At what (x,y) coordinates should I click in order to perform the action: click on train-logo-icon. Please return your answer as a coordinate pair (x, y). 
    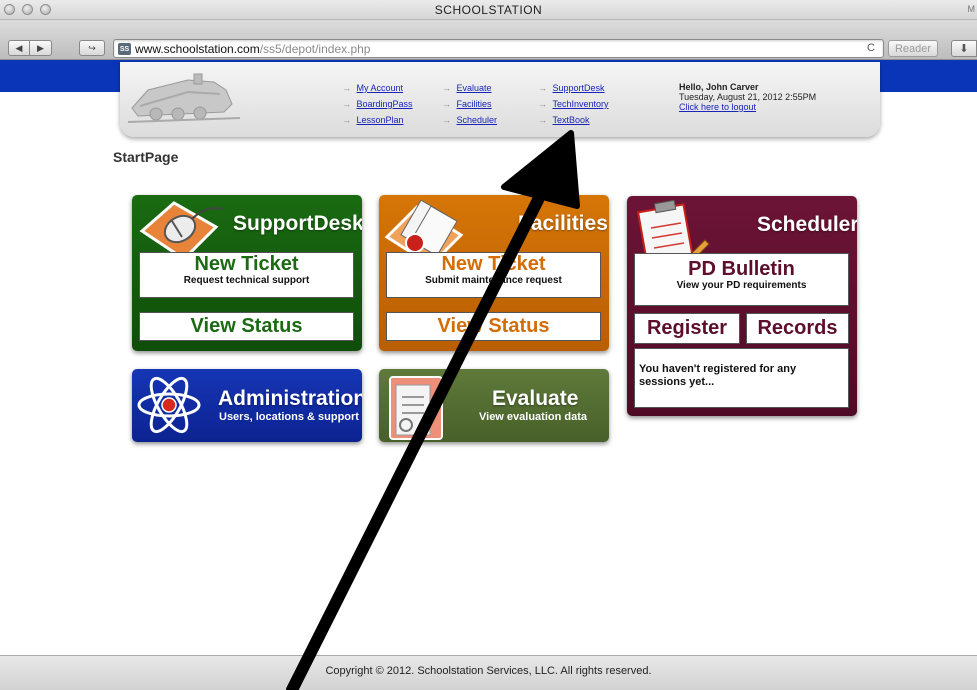
    Looking at the image, I should click on (184, 98).